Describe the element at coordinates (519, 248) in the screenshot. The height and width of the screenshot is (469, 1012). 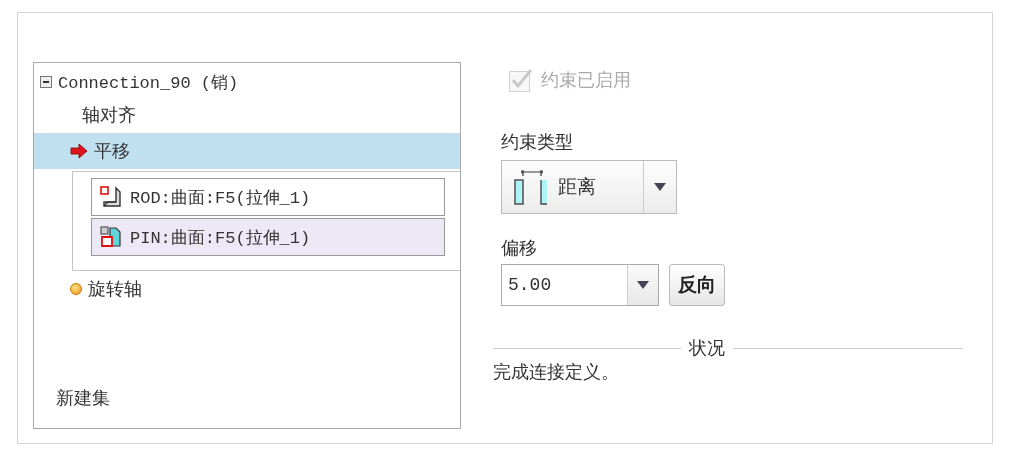
I see `field-label: 偏移` at that location.